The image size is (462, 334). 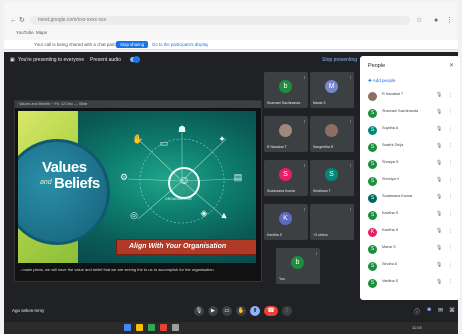 What do you see at coordinates (286, 134) in the screenshot?
I see `participant-tile: ⁝ R Nanabai T` at bounding box center [286, 134].